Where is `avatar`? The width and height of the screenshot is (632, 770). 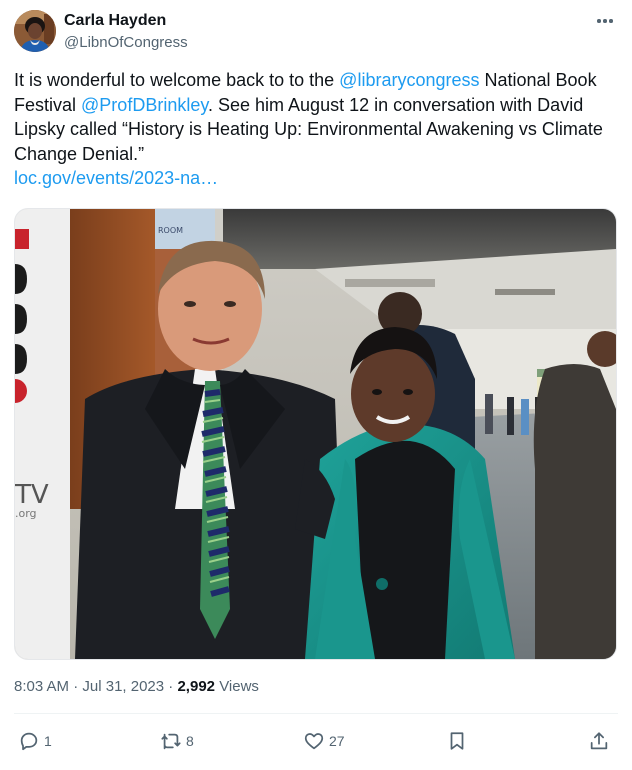
avatar is located at coordinates (35, 31).